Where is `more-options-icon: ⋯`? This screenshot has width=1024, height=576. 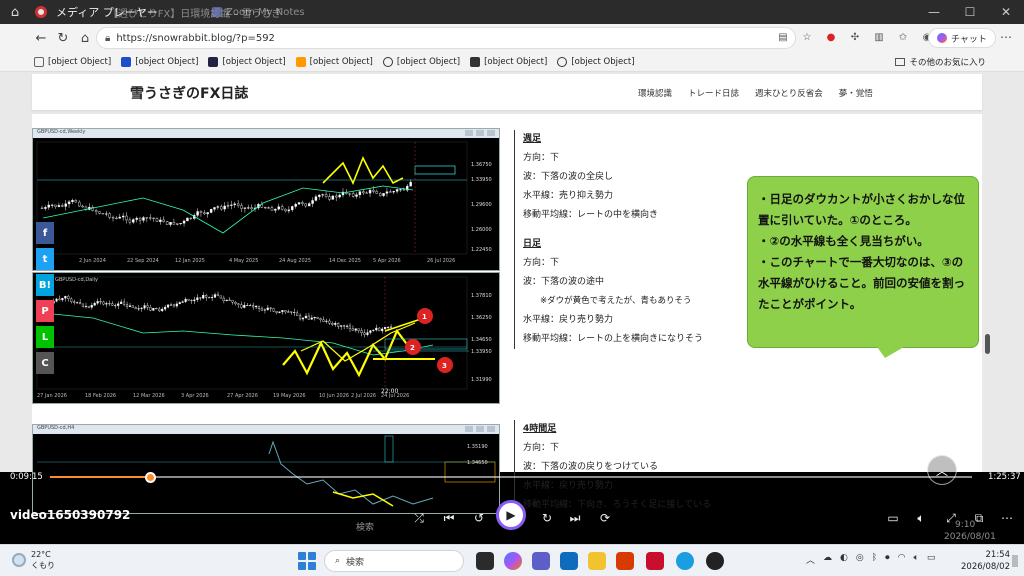
more-options-icon: ⋯ is located at coordinates (1007, 518).